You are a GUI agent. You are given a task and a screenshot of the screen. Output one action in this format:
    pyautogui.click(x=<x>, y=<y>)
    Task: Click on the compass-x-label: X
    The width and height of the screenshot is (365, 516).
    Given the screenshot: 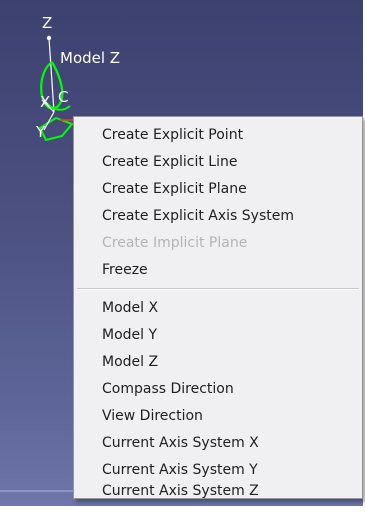 What is the action you would take?
    pyautogui.click(x=45, y=102)
    